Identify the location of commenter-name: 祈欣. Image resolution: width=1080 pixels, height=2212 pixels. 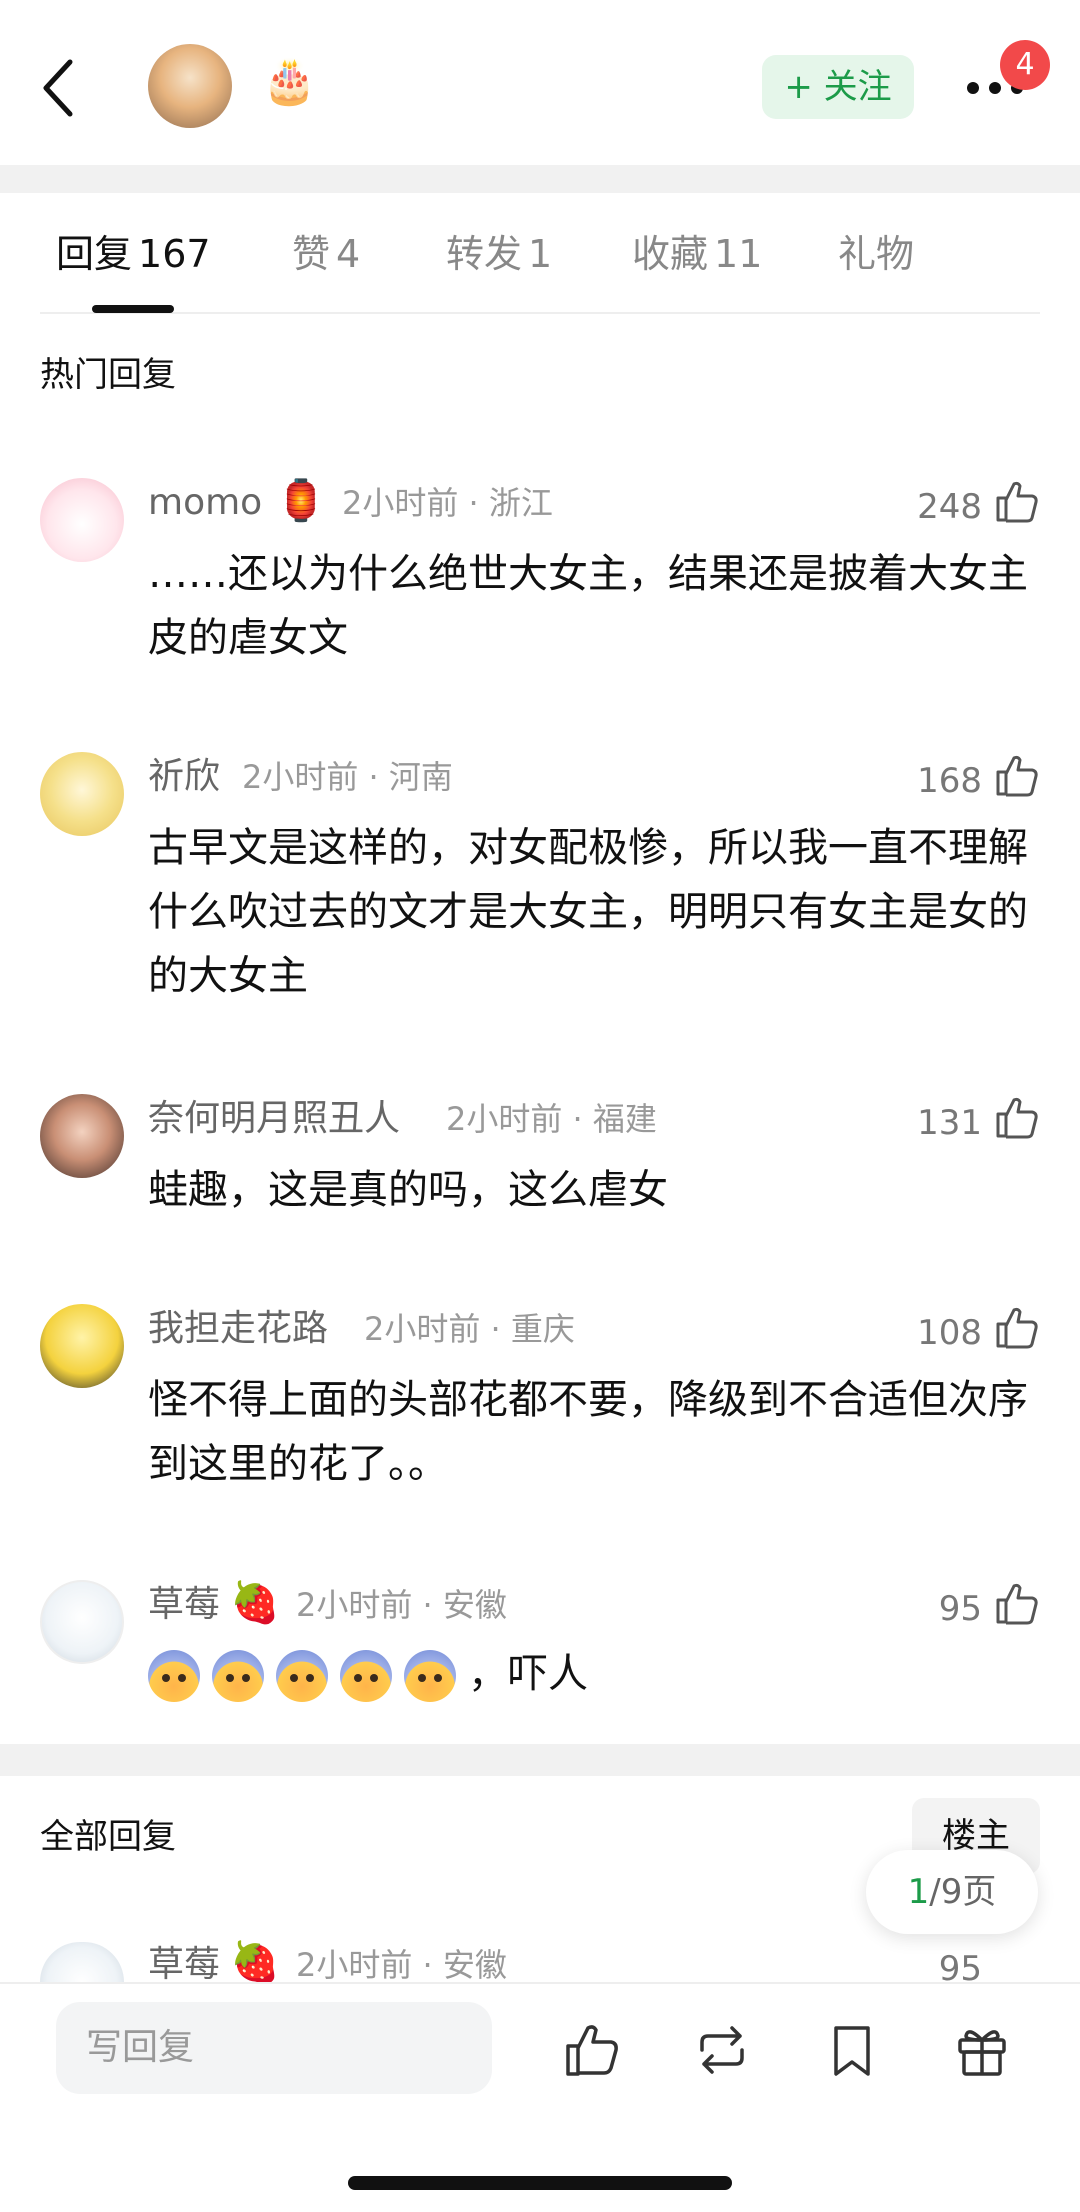
(184, 777).